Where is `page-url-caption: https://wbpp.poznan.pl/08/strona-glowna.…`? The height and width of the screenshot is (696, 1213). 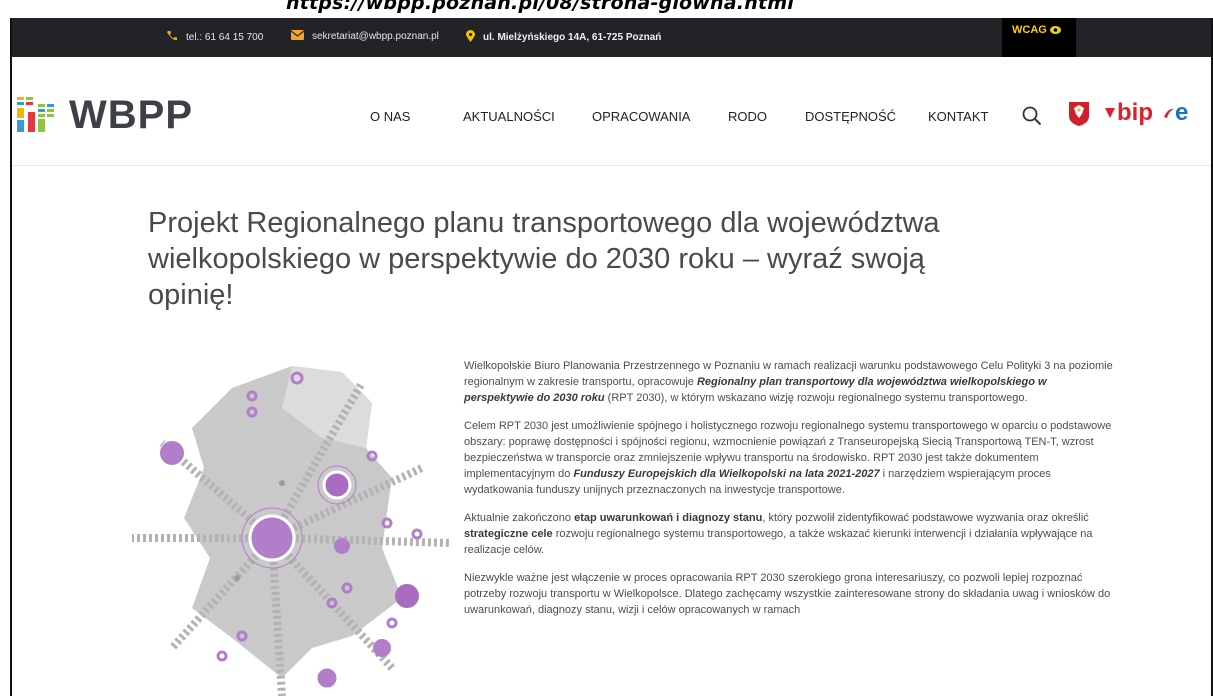
page-url-caption: https://wbpp.poznan.pl/08/strona-glowna.… is located at coordinates (606, 9).